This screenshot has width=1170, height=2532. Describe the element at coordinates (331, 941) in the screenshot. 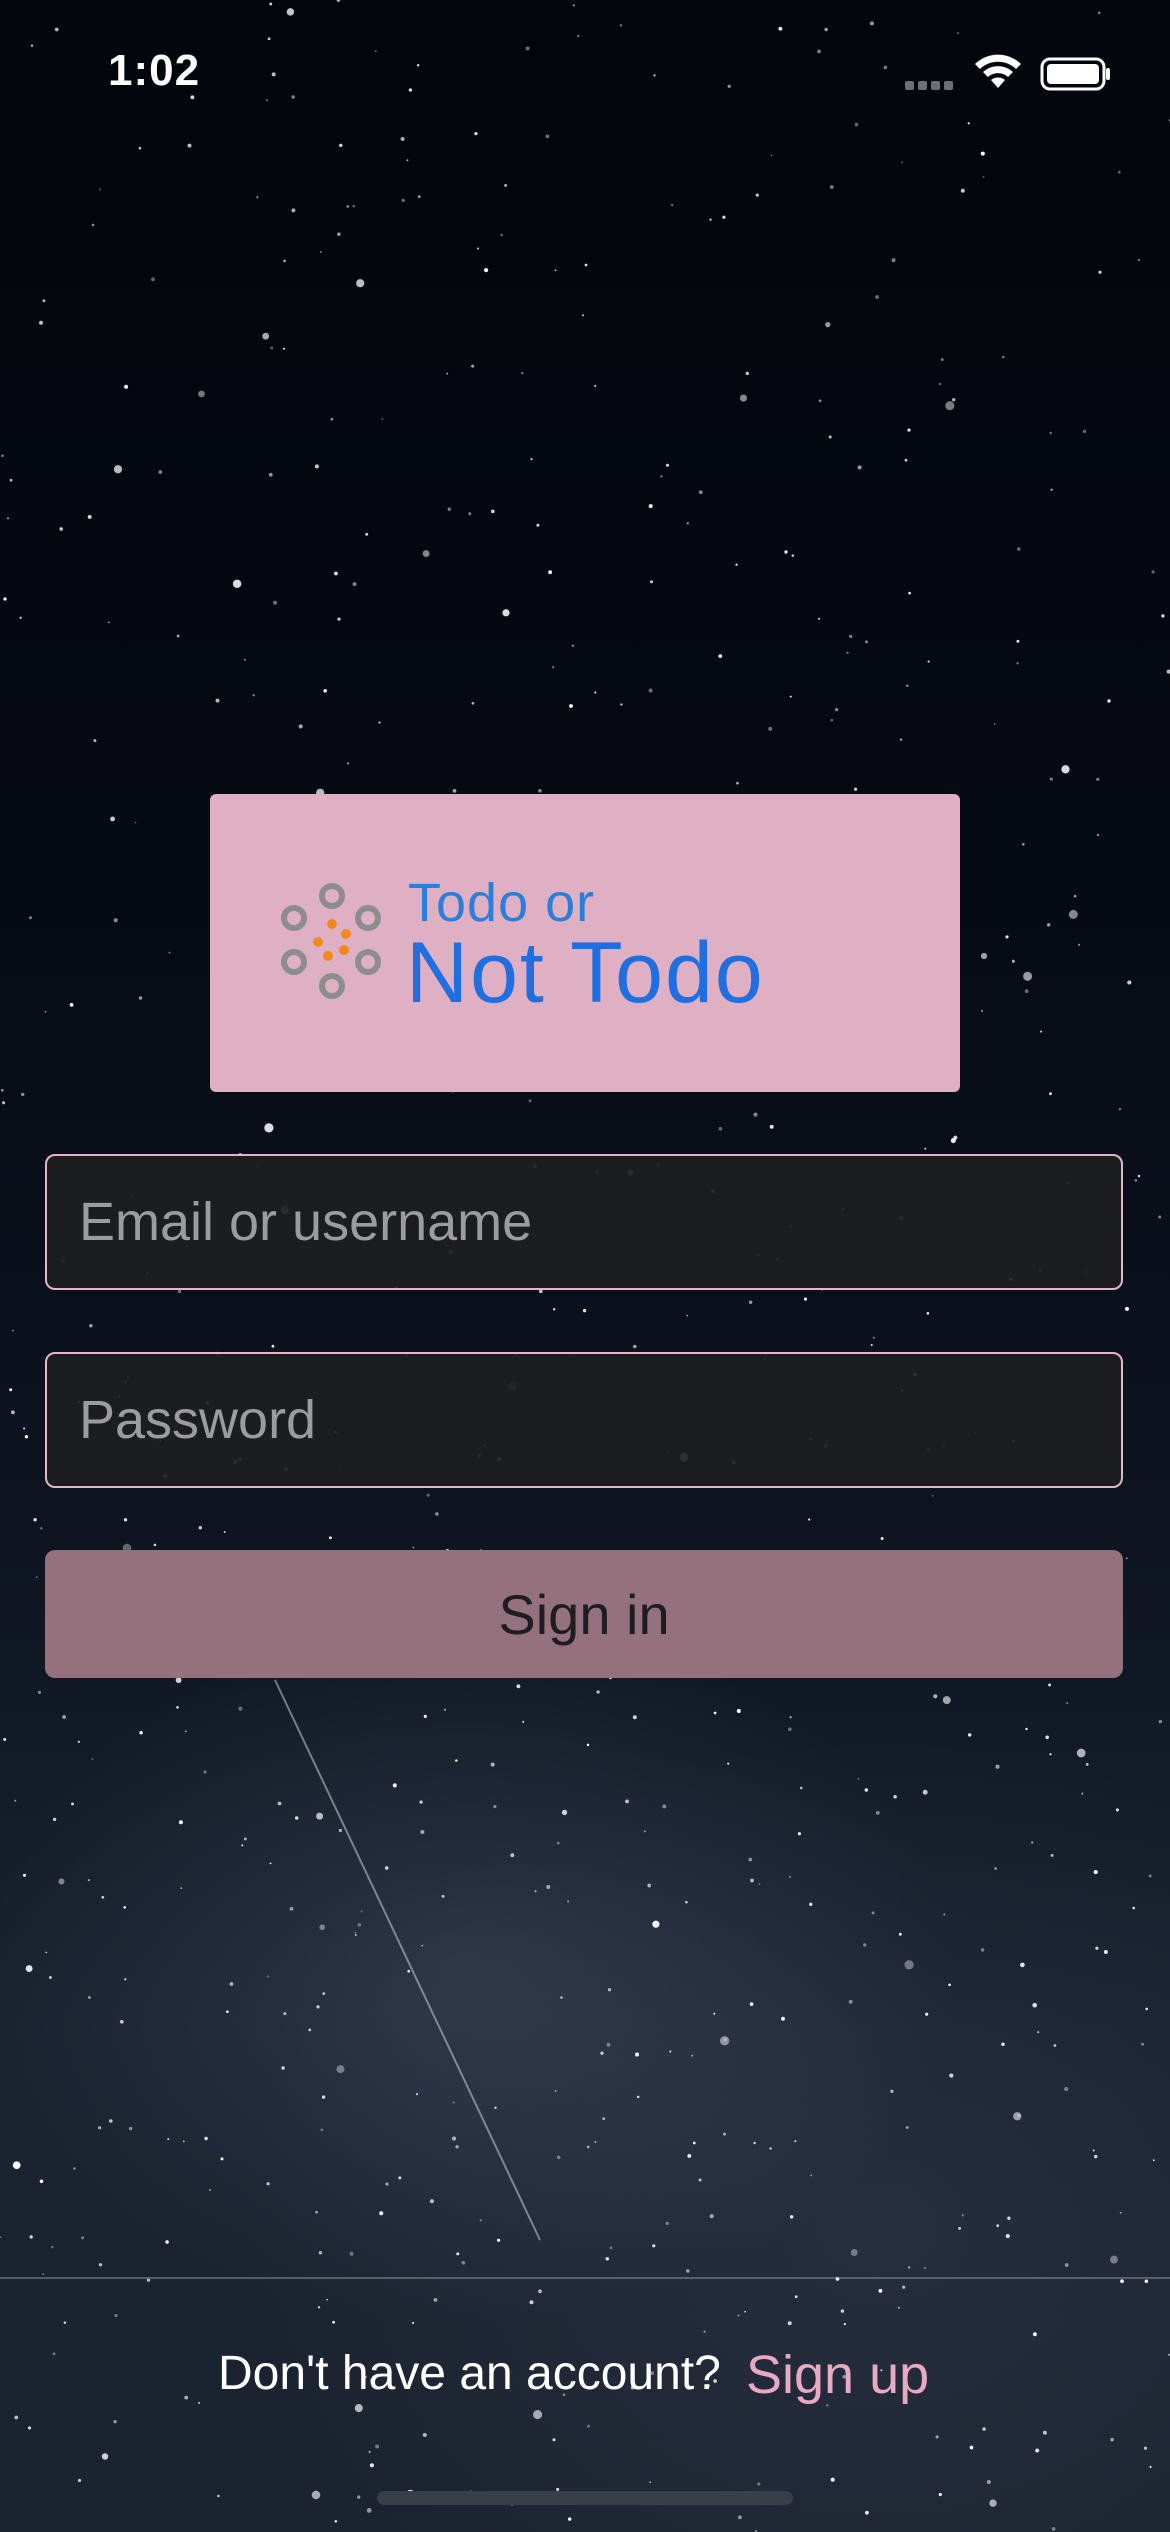

I see `dots-cluster-icon` at that location.